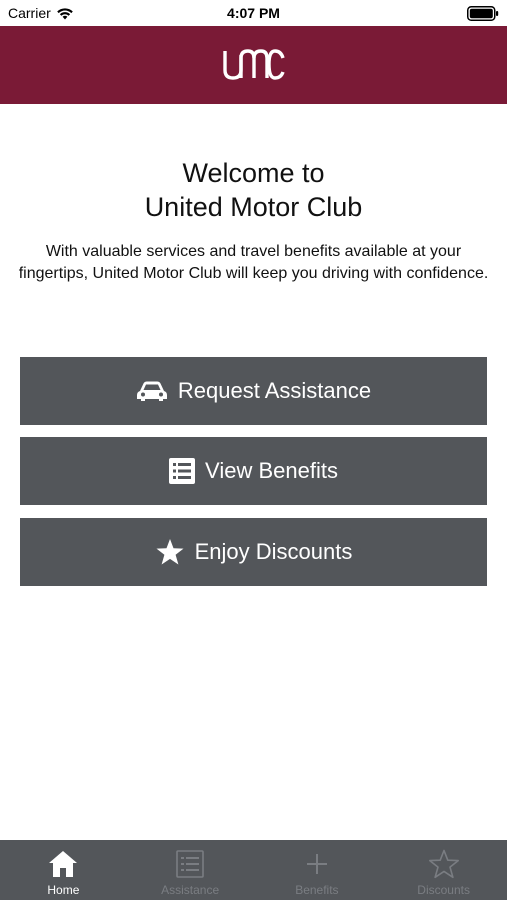 This screenshot has height=900, width=507. I want to click on tab-home: Home, so click(63, 870).